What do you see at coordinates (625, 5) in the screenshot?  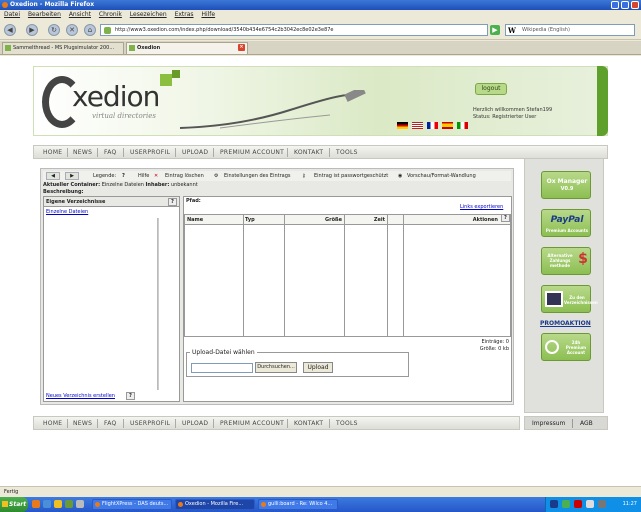 I see `maximize-icon` at bounding box center [625, 5].